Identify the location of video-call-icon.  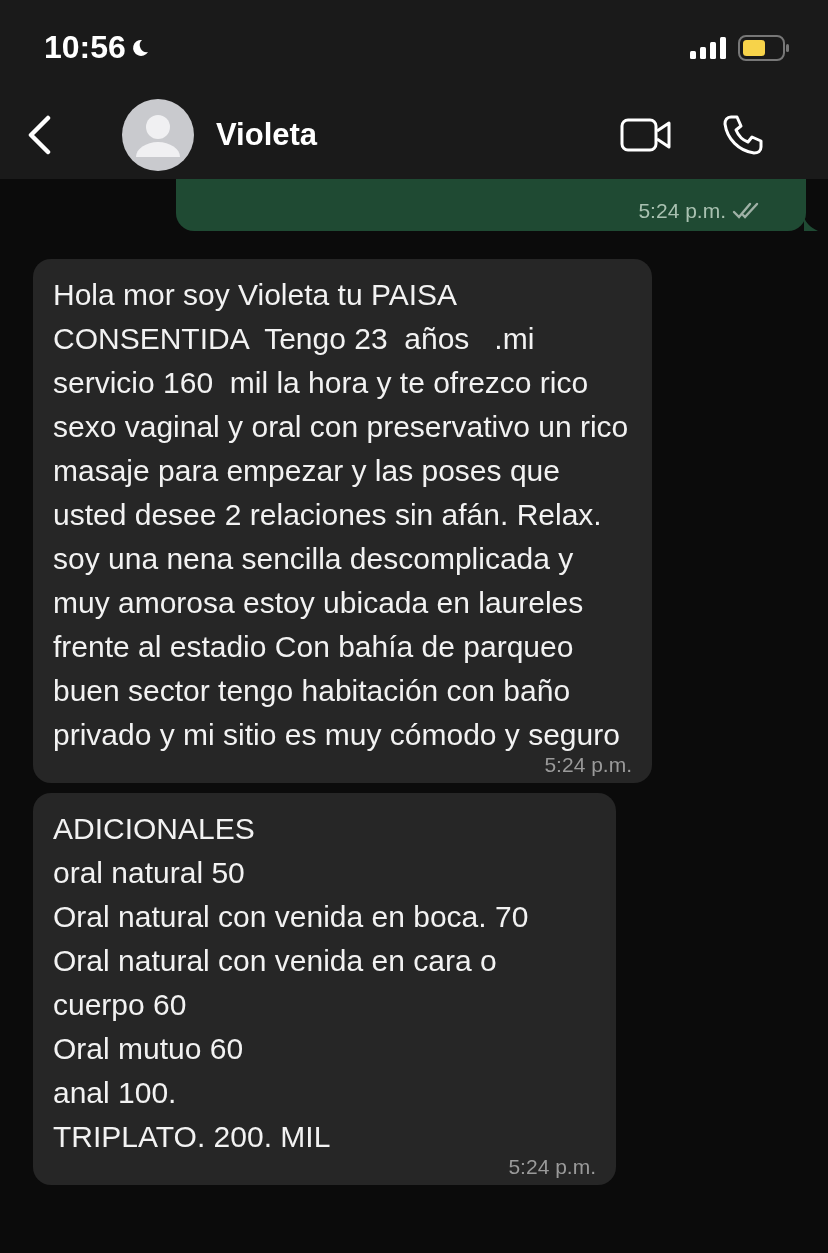
(646, 135).